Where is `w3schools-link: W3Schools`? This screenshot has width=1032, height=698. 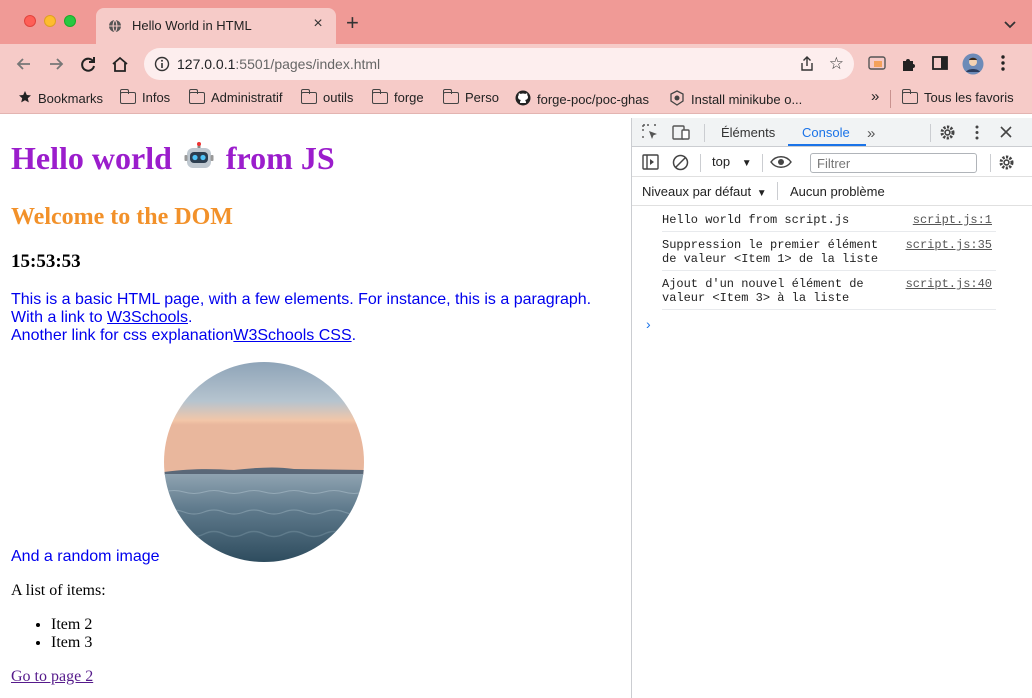
w3schools-link: W3Schools is located at coordinates (147, 317).